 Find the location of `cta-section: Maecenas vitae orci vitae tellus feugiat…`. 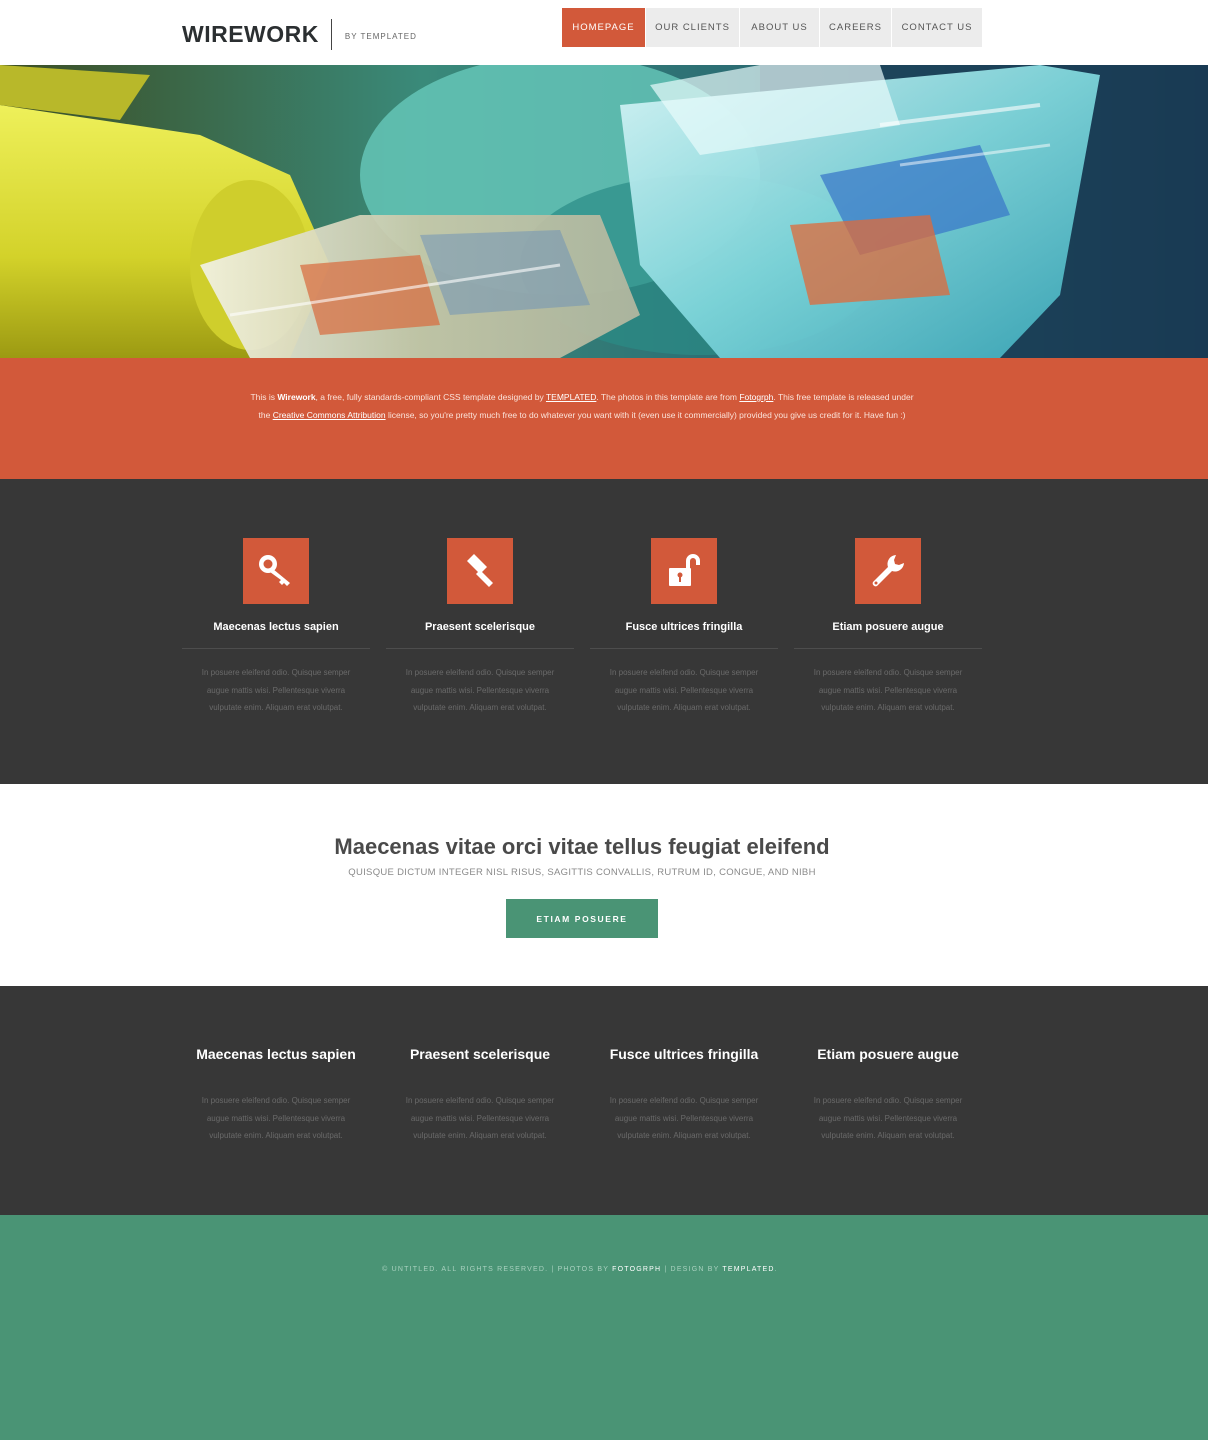

cta-section: Maecenas vitae orci vitae tellus feugiat… is located at coordinates (604, 885).